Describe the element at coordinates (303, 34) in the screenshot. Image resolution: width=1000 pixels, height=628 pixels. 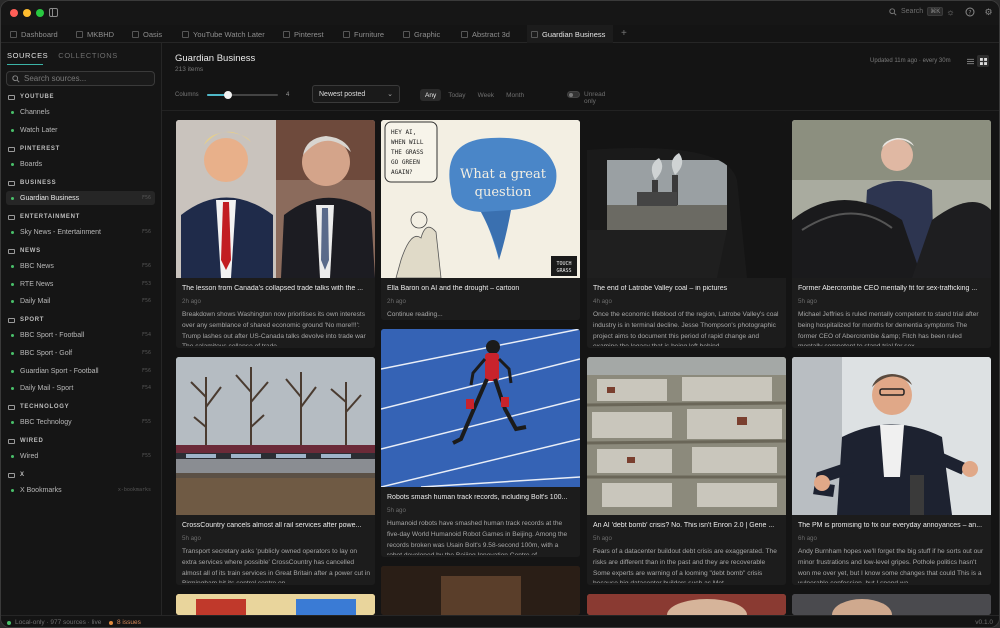
I see `tab-pinterest: Pinterest` at that location.